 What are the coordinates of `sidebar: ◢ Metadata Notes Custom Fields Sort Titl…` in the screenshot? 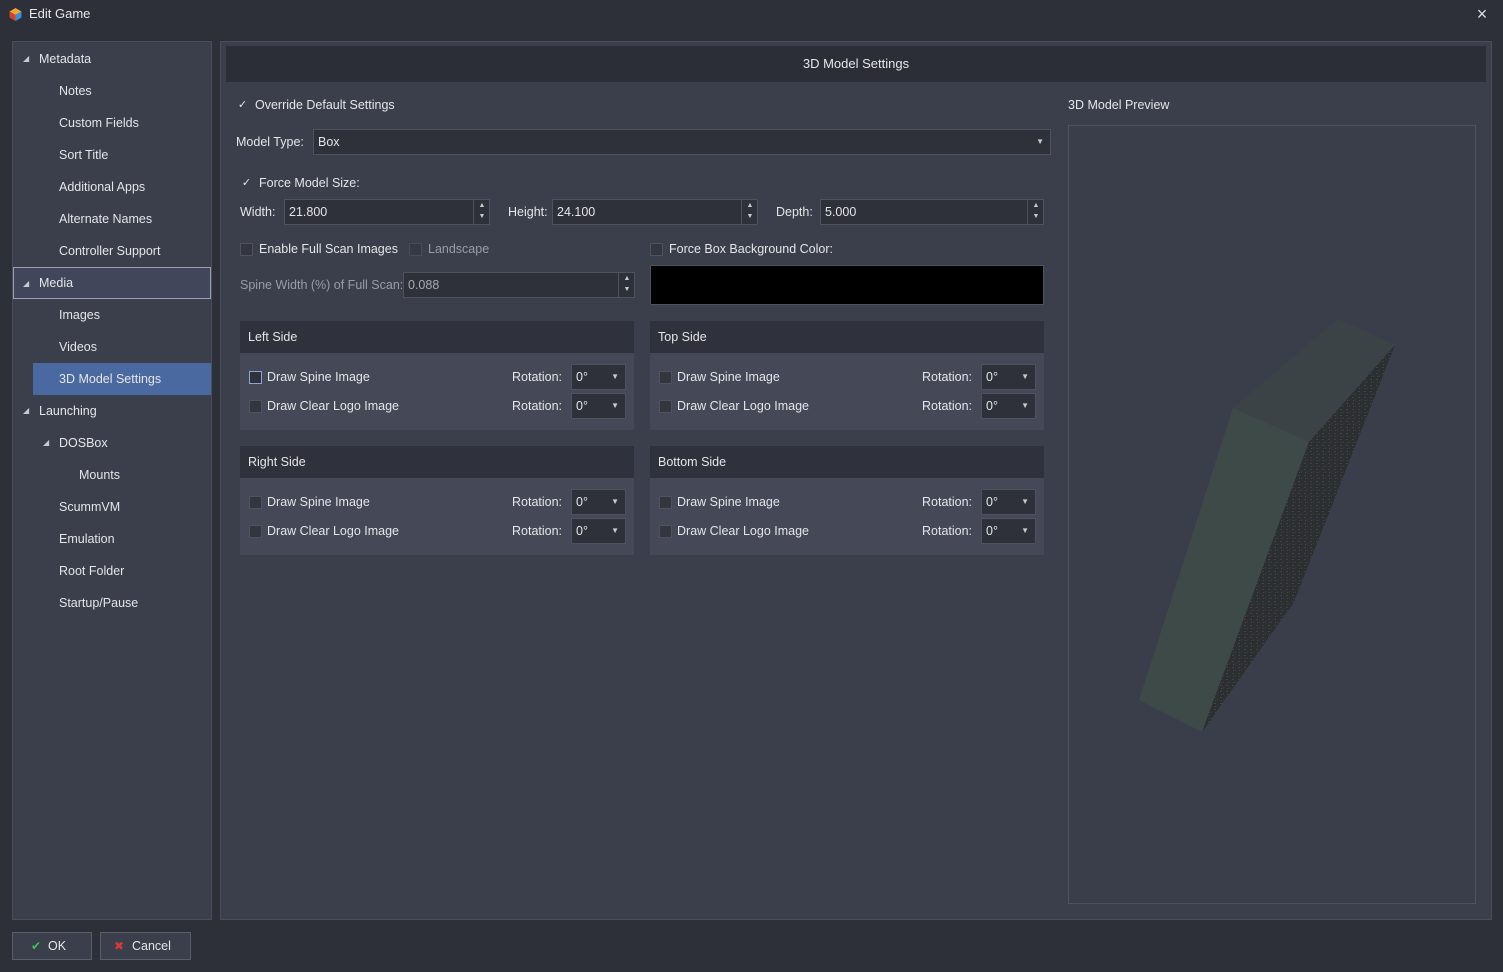 It's located at (112, 480).